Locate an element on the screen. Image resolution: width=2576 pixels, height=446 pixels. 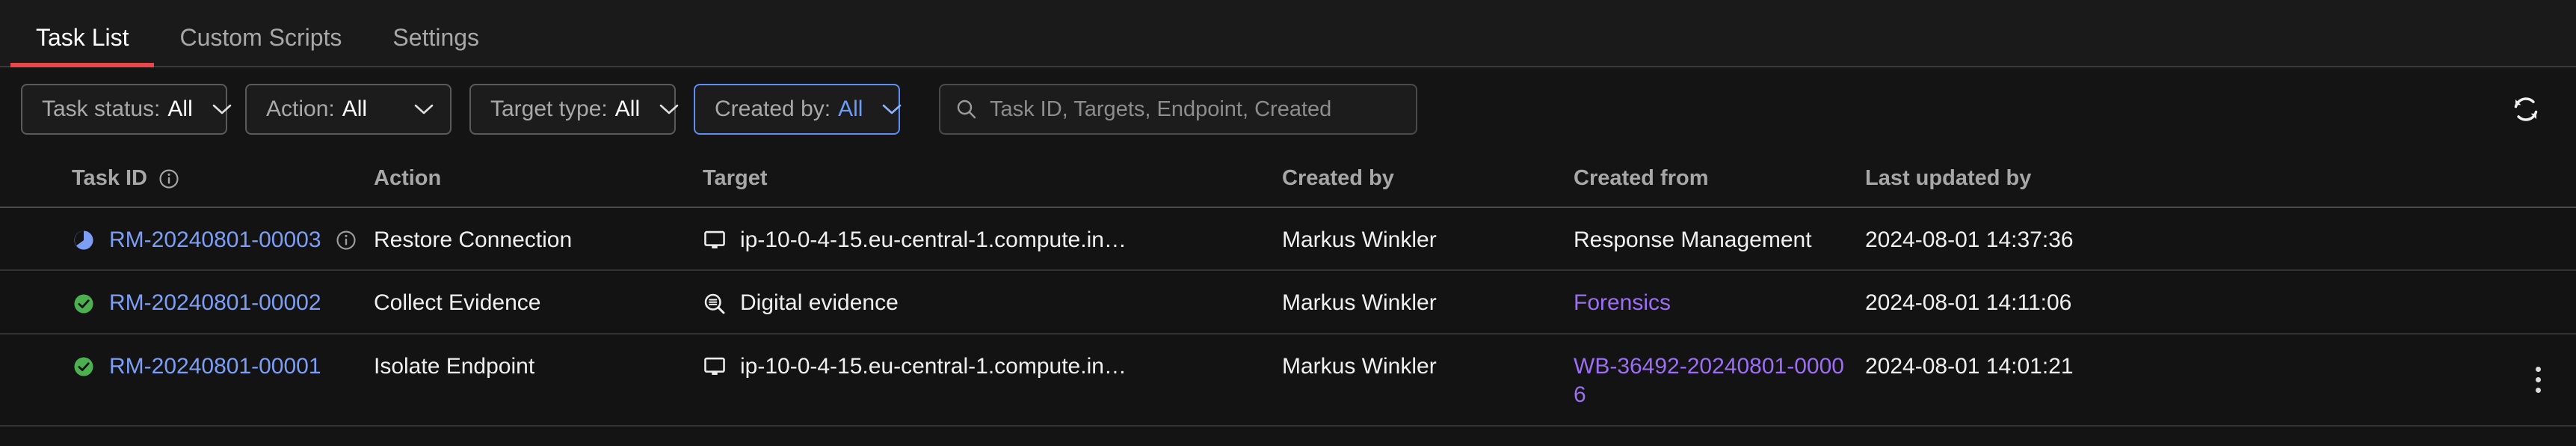
search-placeholder: Task ID, Targets, Endpoint, Created is located at coordinates (1161, 109).